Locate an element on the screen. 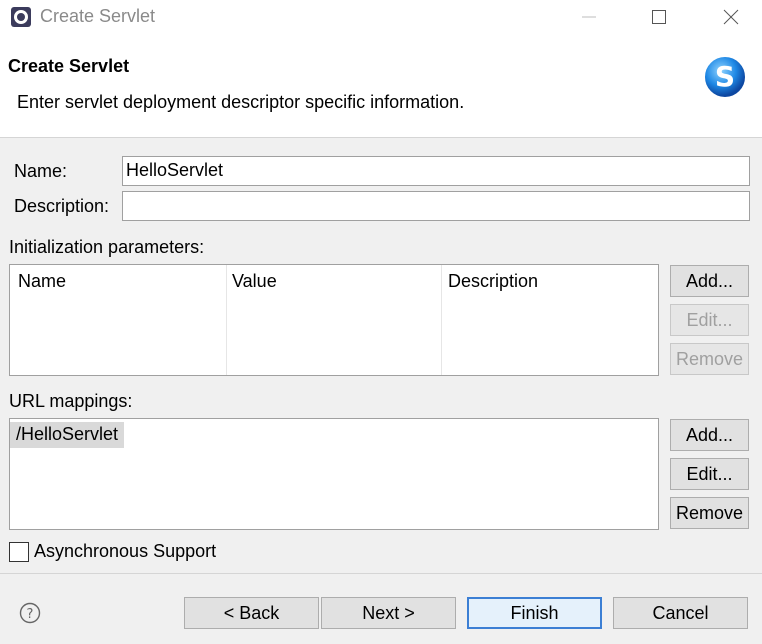 Image resolution: width=762 pixels, height=644 pixels. finish-button: Finish is located at coordinates (534, 613).